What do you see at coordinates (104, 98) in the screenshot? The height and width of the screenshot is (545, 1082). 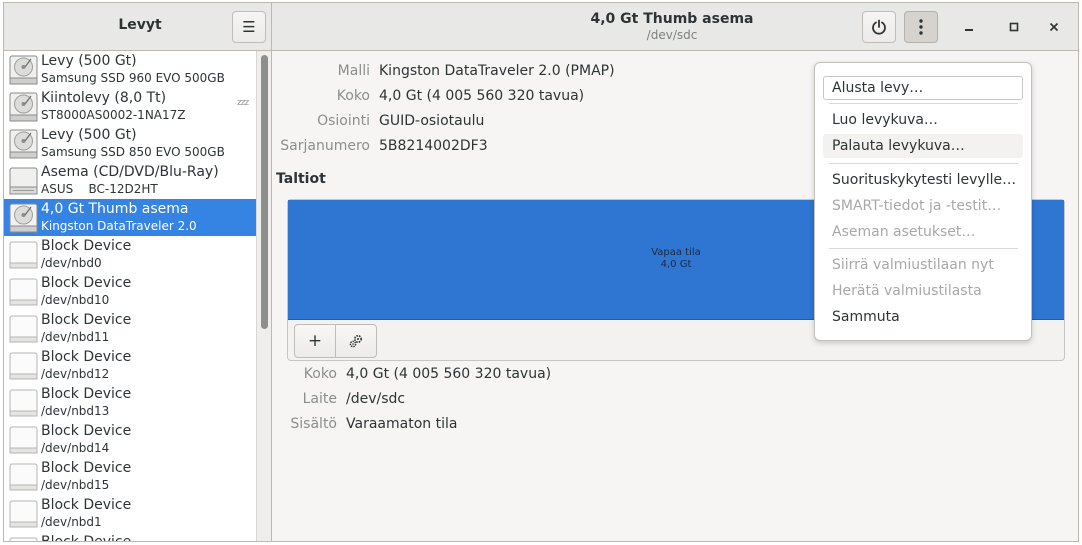 I see `device-name: Kiintolevy (8,0 Tt)` at bounding box center [104, 98].